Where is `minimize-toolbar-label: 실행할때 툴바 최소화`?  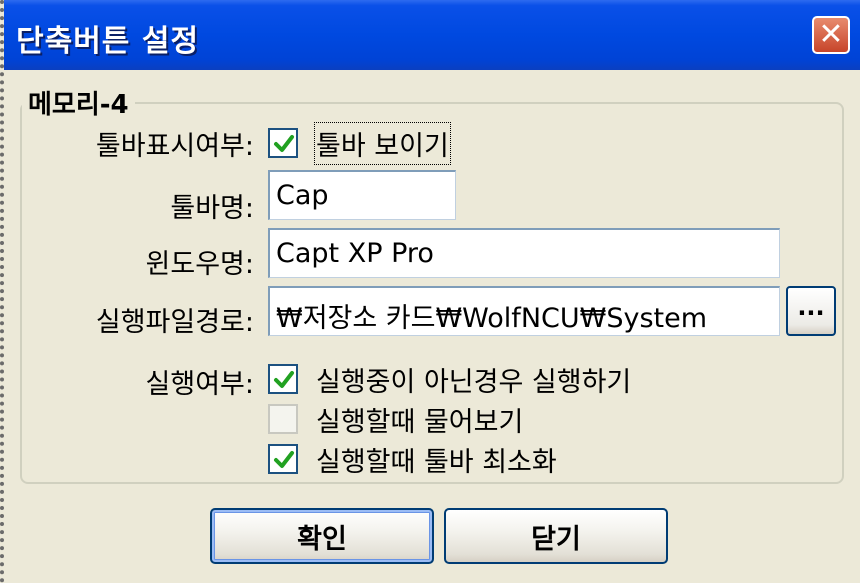
minimize-toolbar-label: 실행할때 툴바 최소화 is located at coordinates (436, 459).